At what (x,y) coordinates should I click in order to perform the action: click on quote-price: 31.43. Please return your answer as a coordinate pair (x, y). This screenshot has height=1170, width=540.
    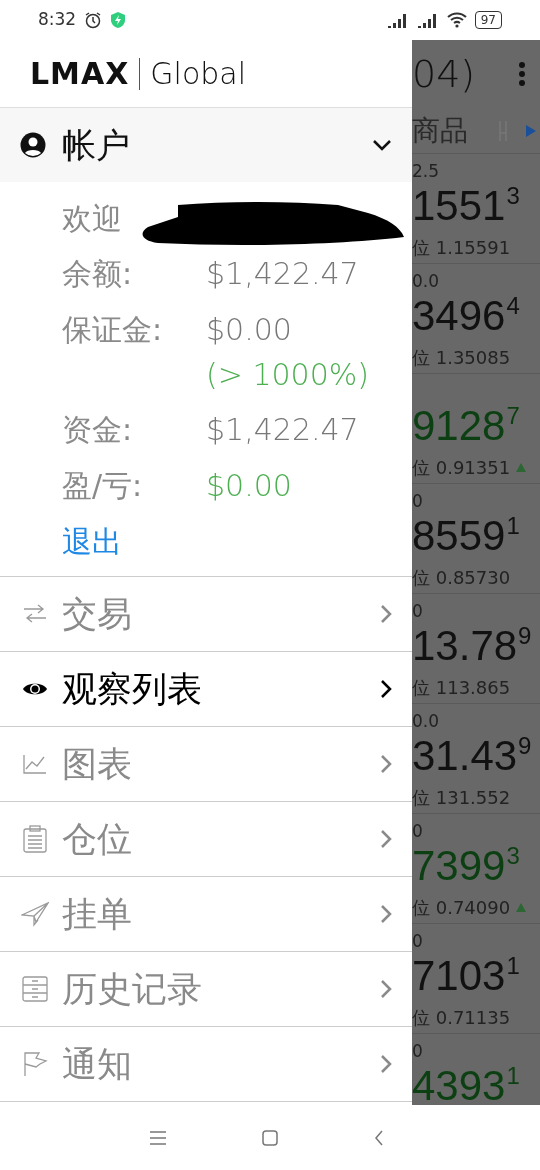
    Looking at the image, I should click on (465, 756).